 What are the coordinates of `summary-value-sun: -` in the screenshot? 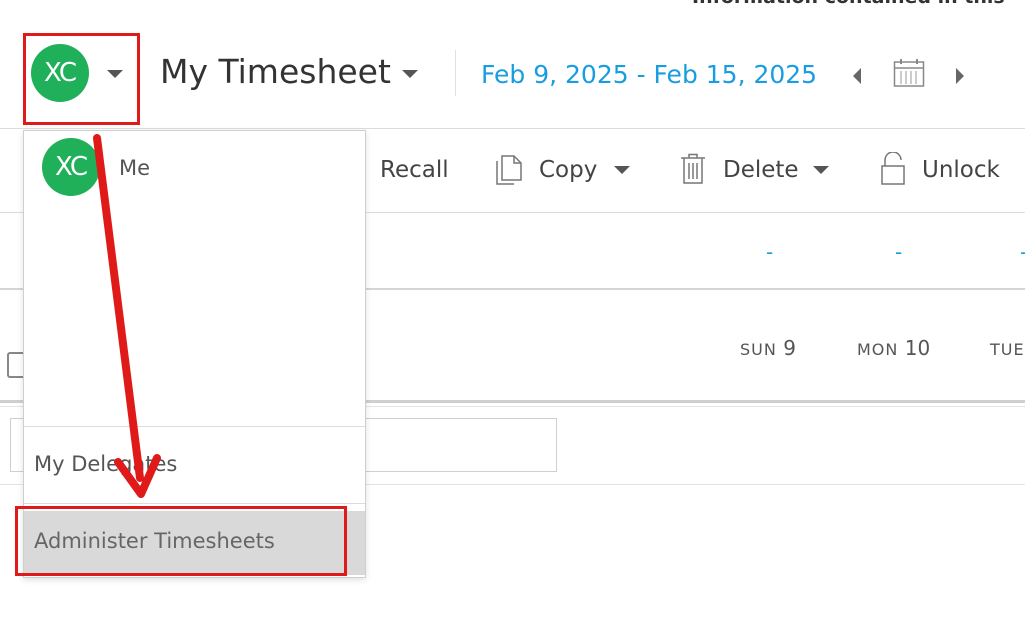 It's located at (770, 252).